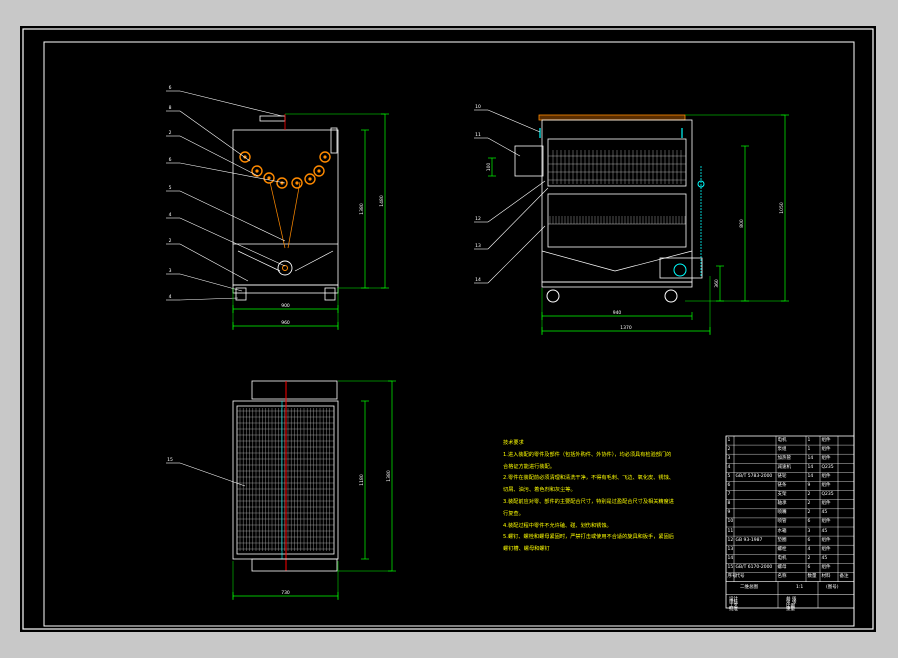 Image resolution: width=898 pixels, height=658 pixels. Describe the element at coordinates (671, 296) in the screenshot. I see `side-wheel-right` at that location.